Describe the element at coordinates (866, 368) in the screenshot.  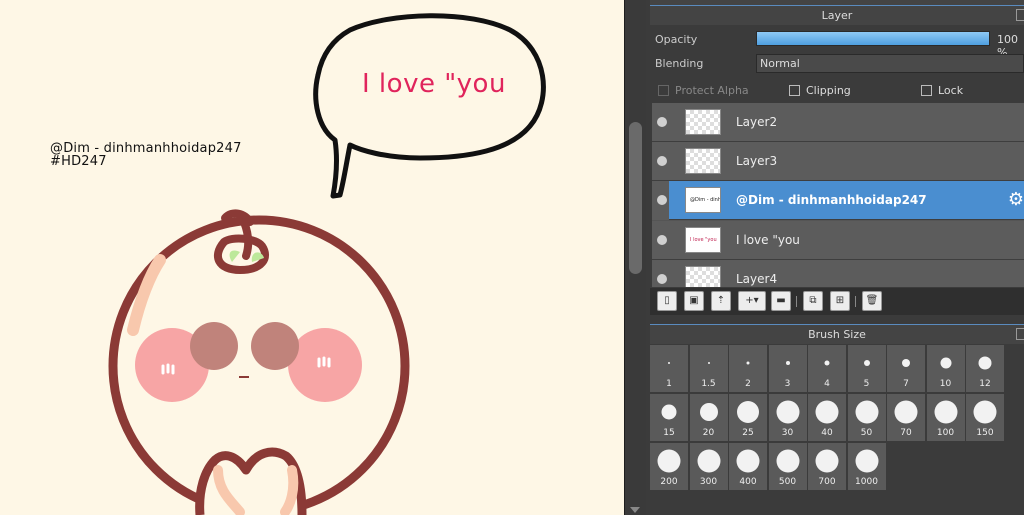
I see `brush-size-option: 5` at that location.